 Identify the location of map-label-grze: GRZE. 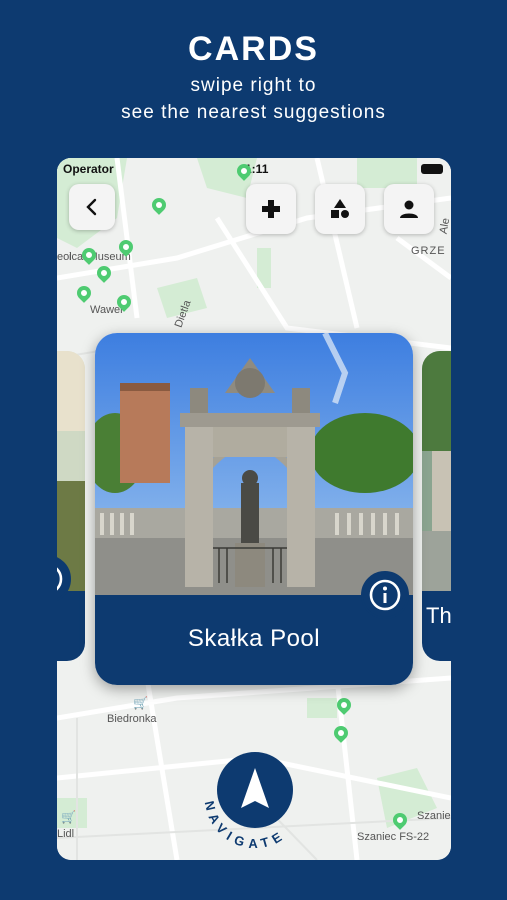
(428, 251).